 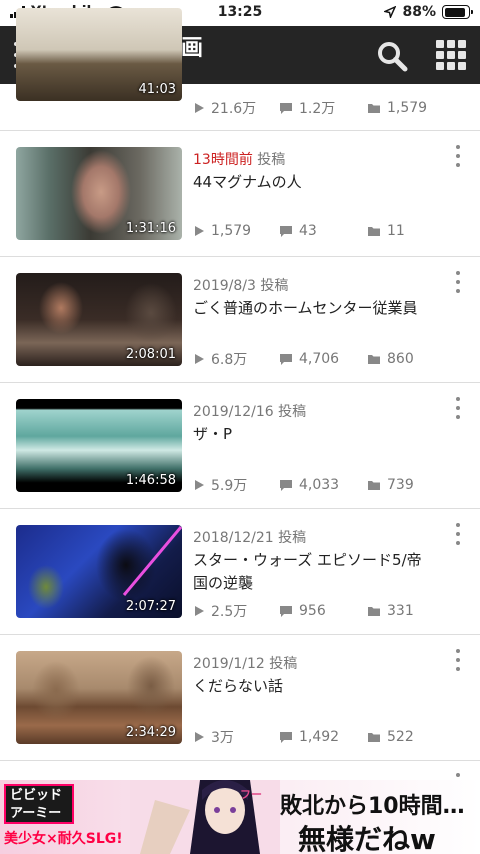 What do you see at coordinates (236, 737) in the screenshot?
I see `view-count: 3万` at bounding box center [236, 737].